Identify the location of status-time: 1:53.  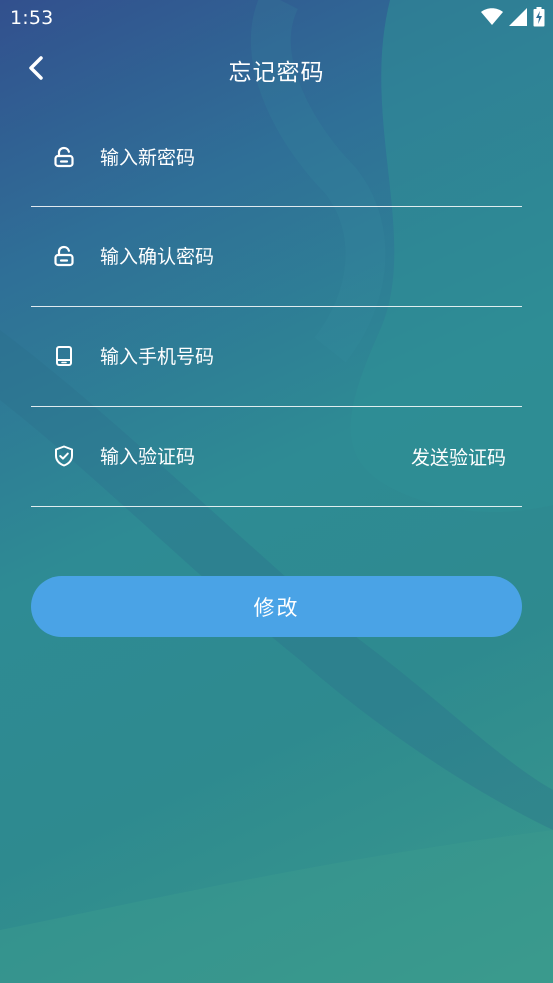
(32, 18).